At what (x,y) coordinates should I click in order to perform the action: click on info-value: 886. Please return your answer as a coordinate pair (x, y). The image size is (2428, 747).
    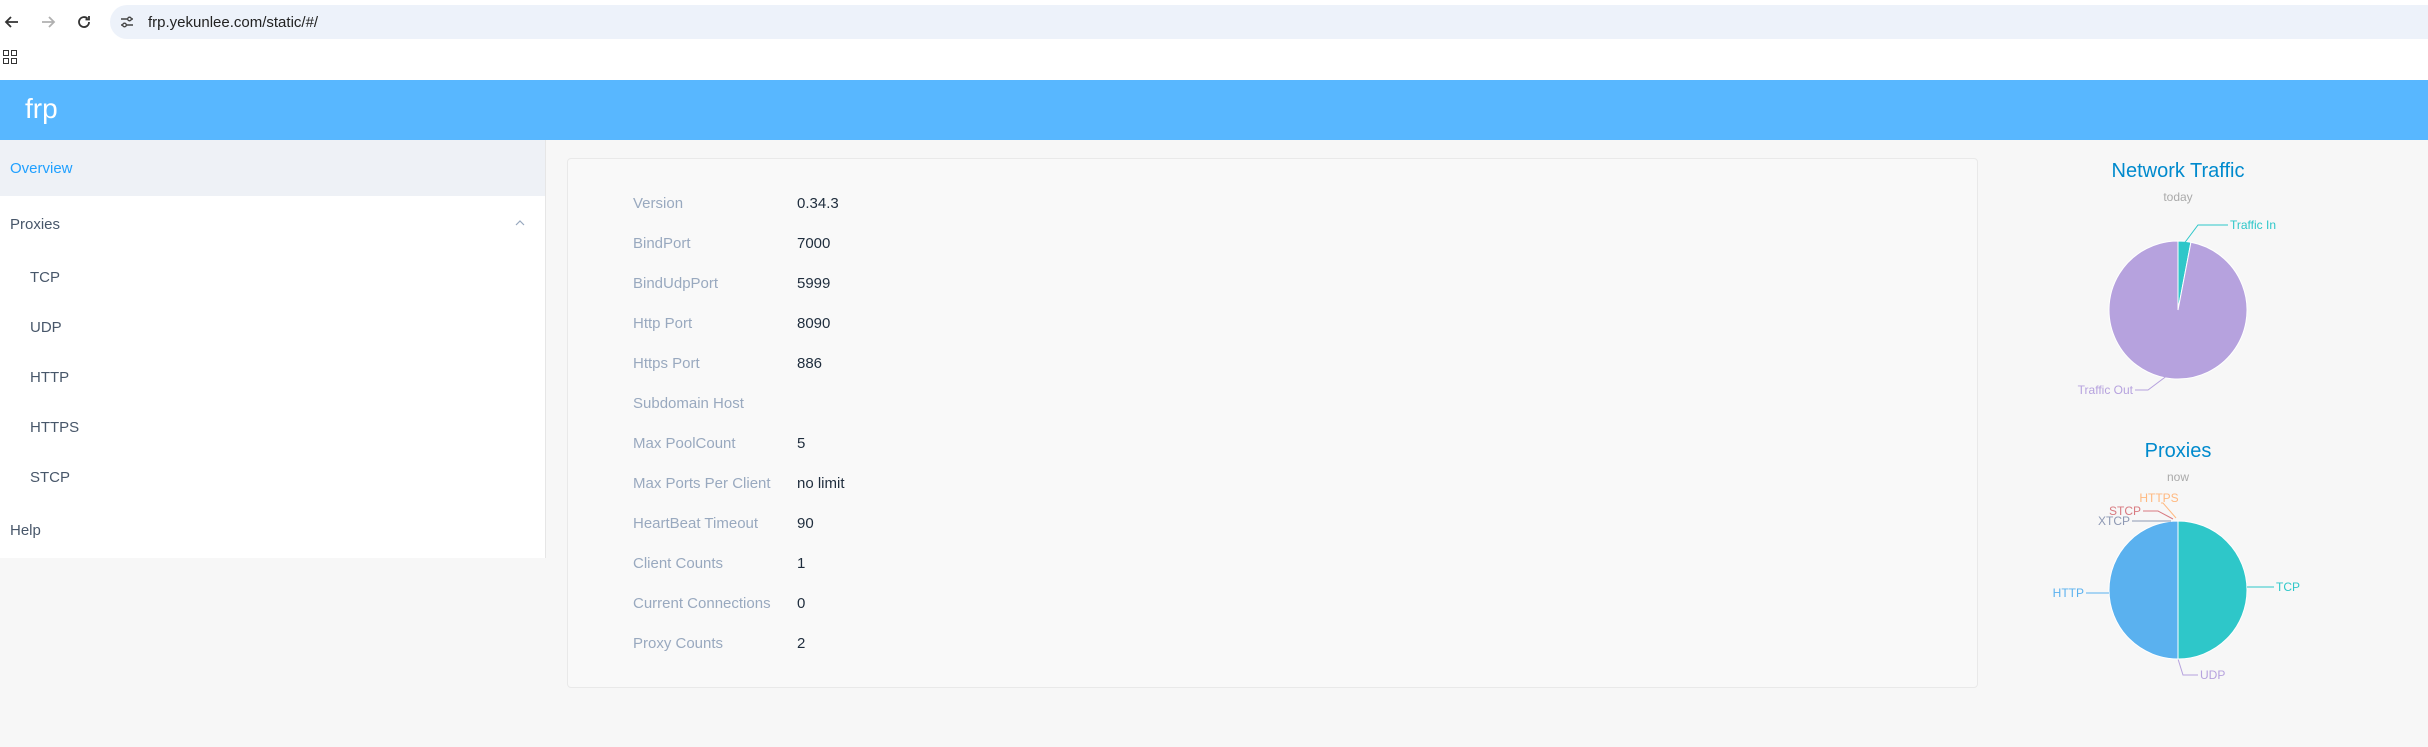
    Looking at the image, I should click on (810, 363).